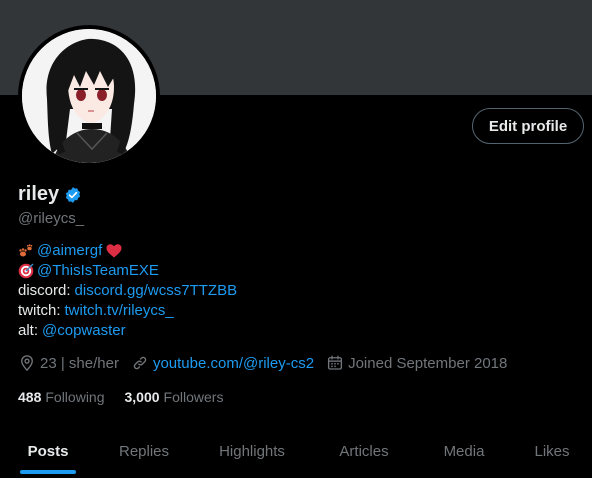 The image size is (592, 478). Describe the element at coordinates (528, 126) in the screenshot. I see `edit-profile-button: Edit profile` at that location.